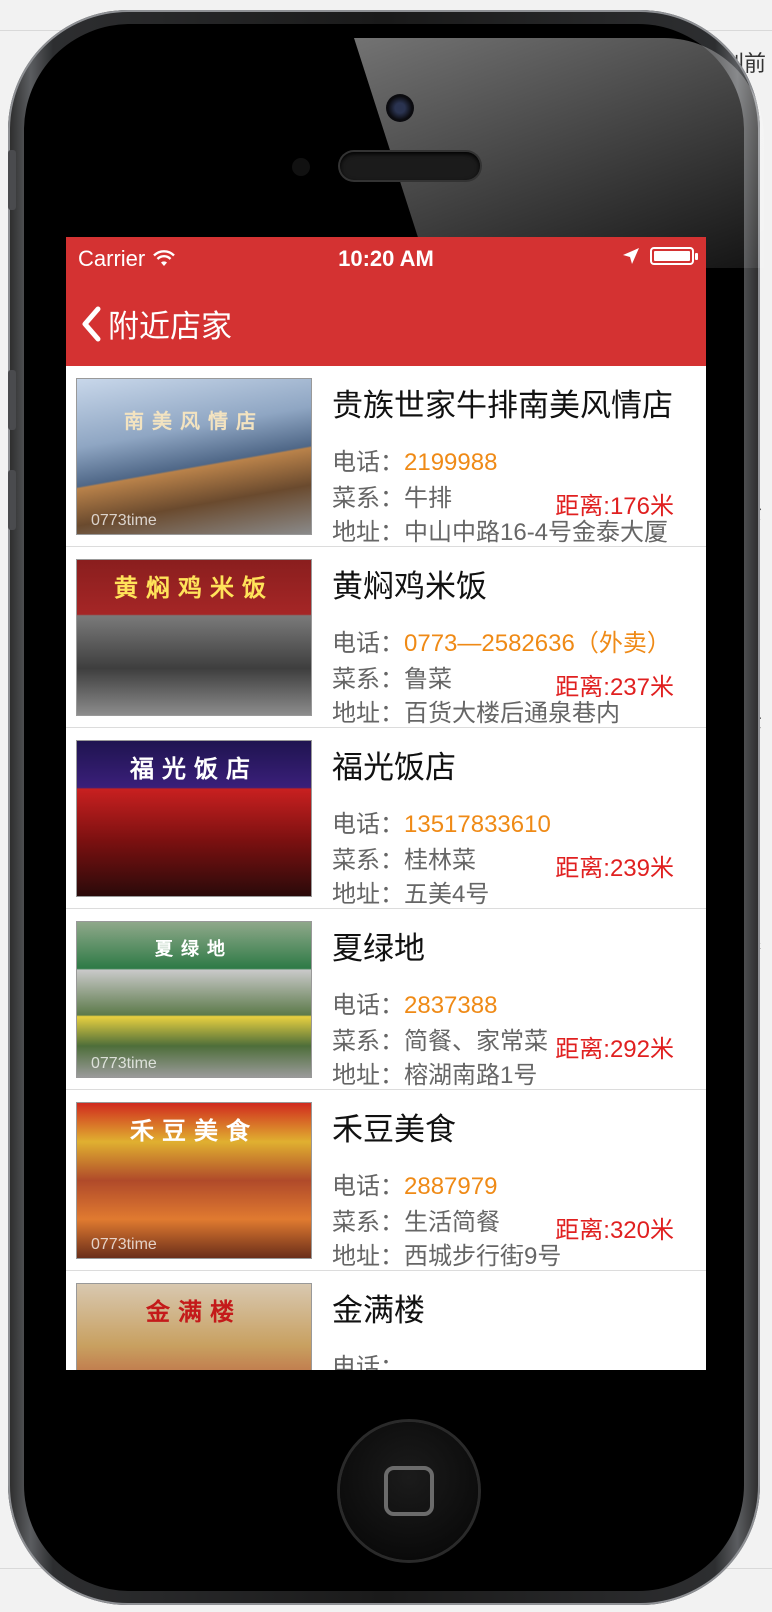  I want to click on battery-icon, so click(674, 256).